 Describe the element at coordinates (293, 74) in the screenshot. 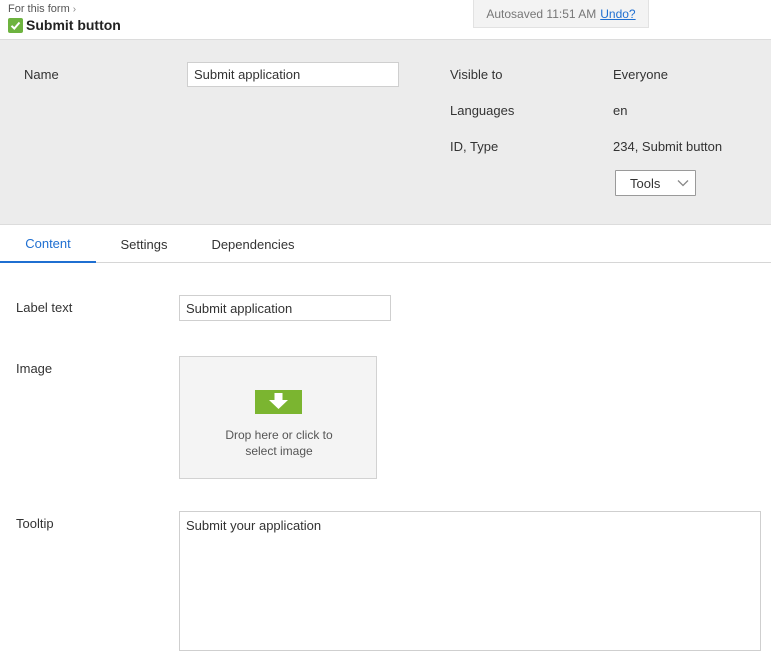

I see `name-input` at that location.